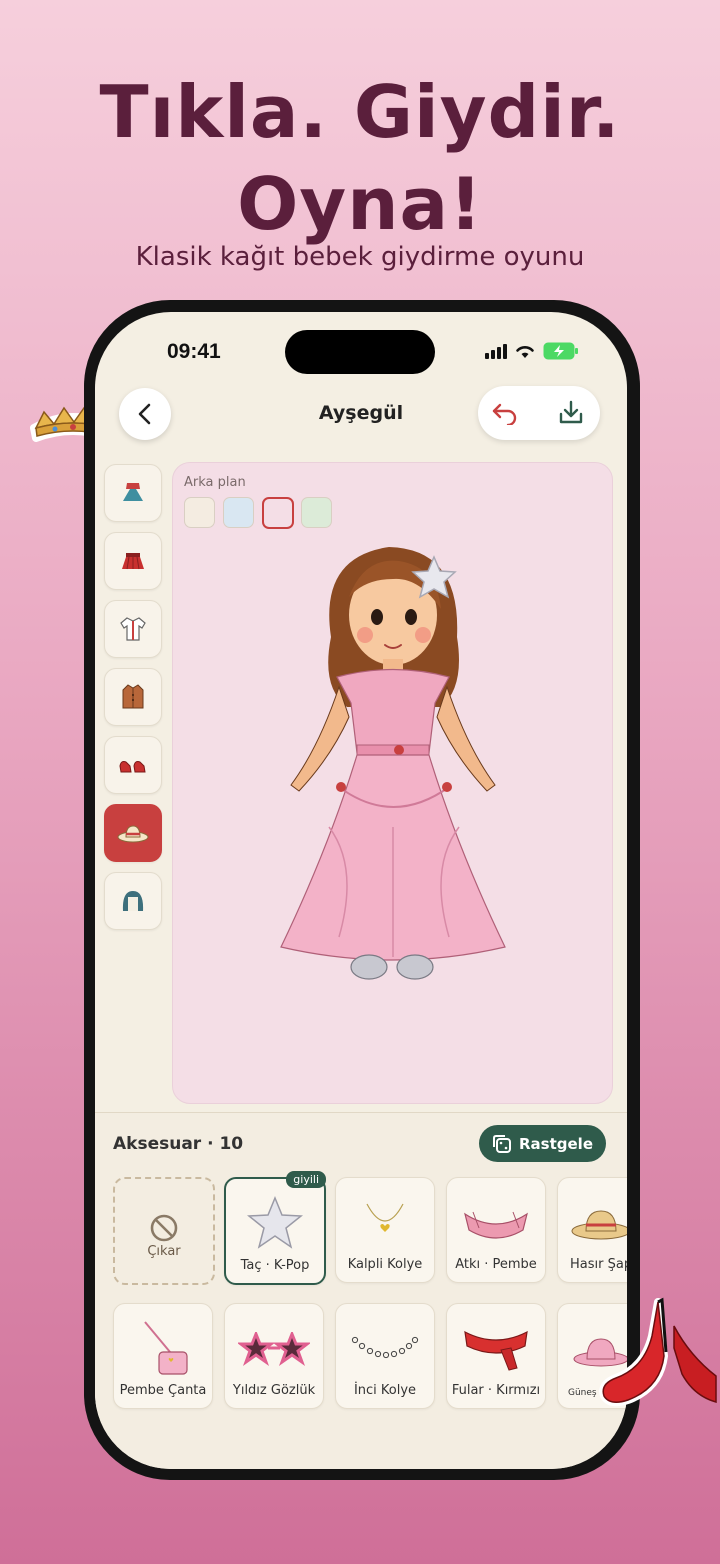 The width and height of the screenshot is (720, 1564). Describe the element at coordinates (360, 257) in the screenshot. I see `subtitle: Klasik kağıt bebek giydirme oyunu` at that location.